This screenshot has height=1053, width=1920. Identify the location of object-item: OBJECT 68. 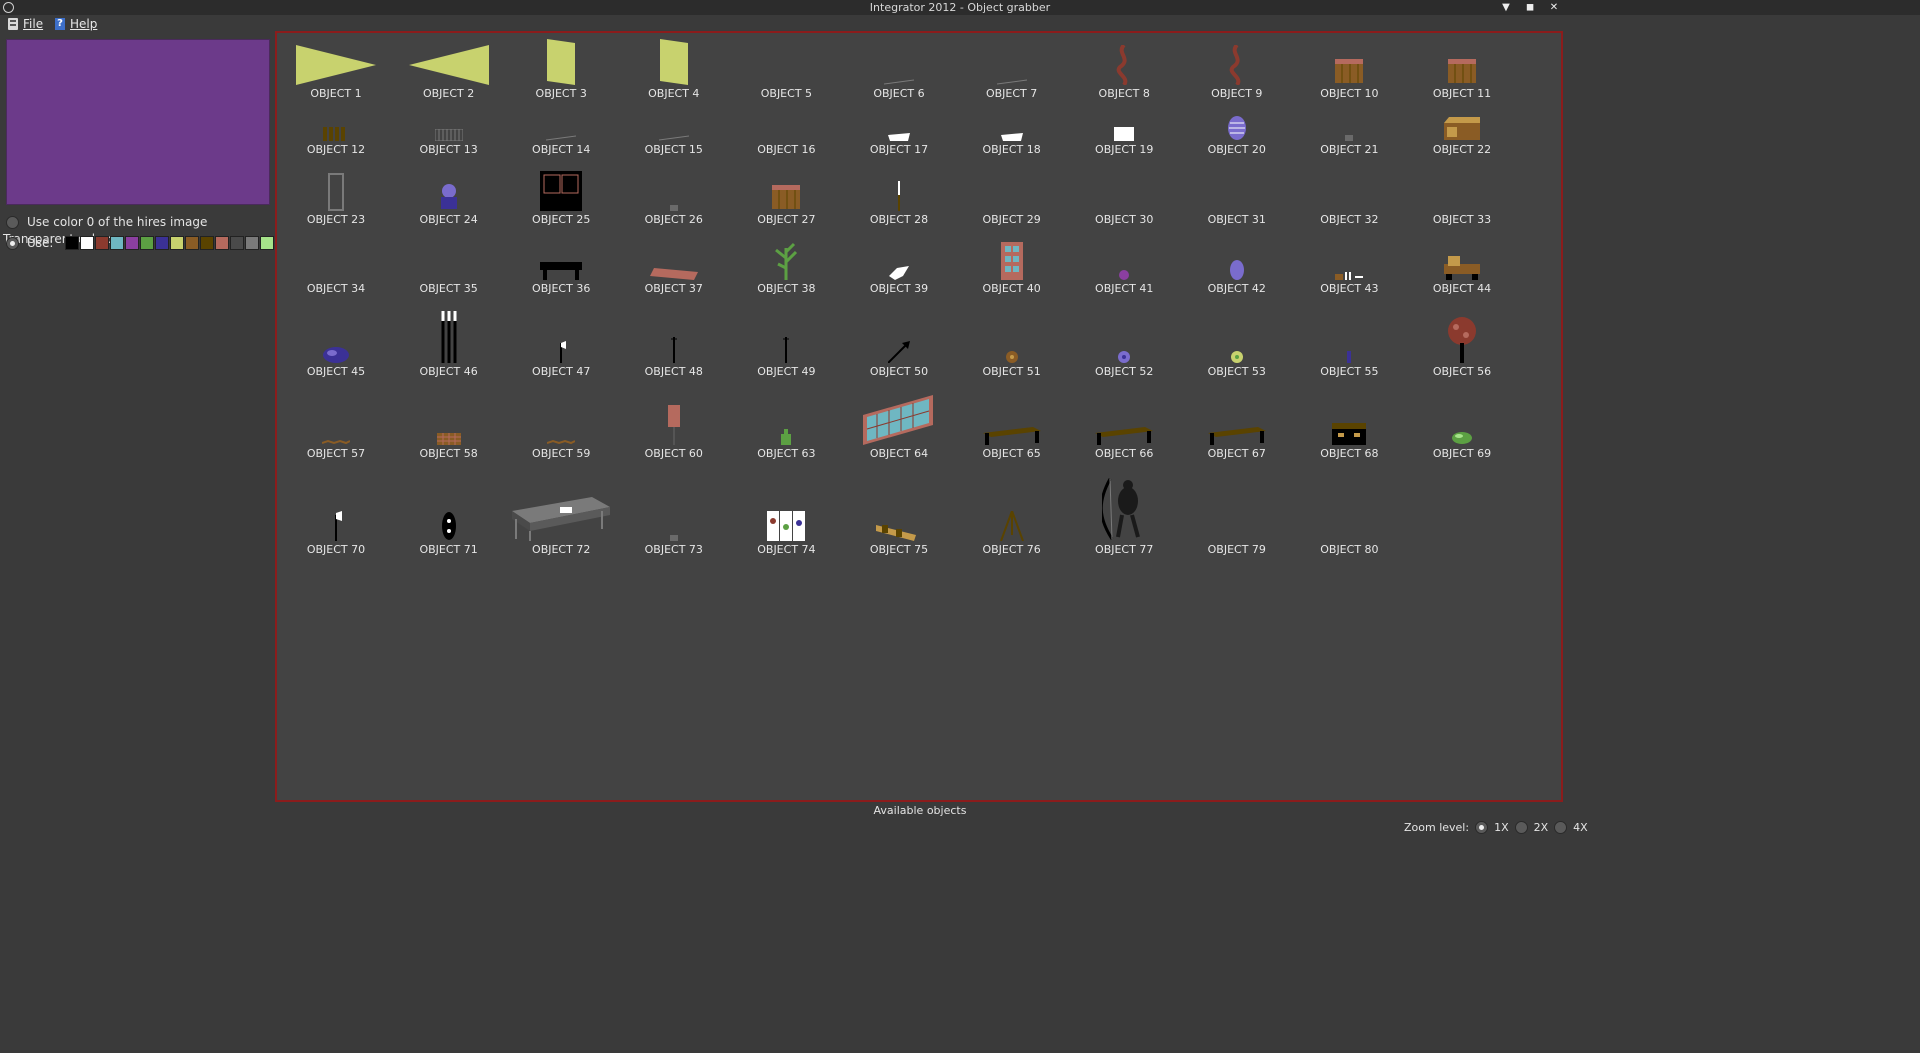
(1349, 426).